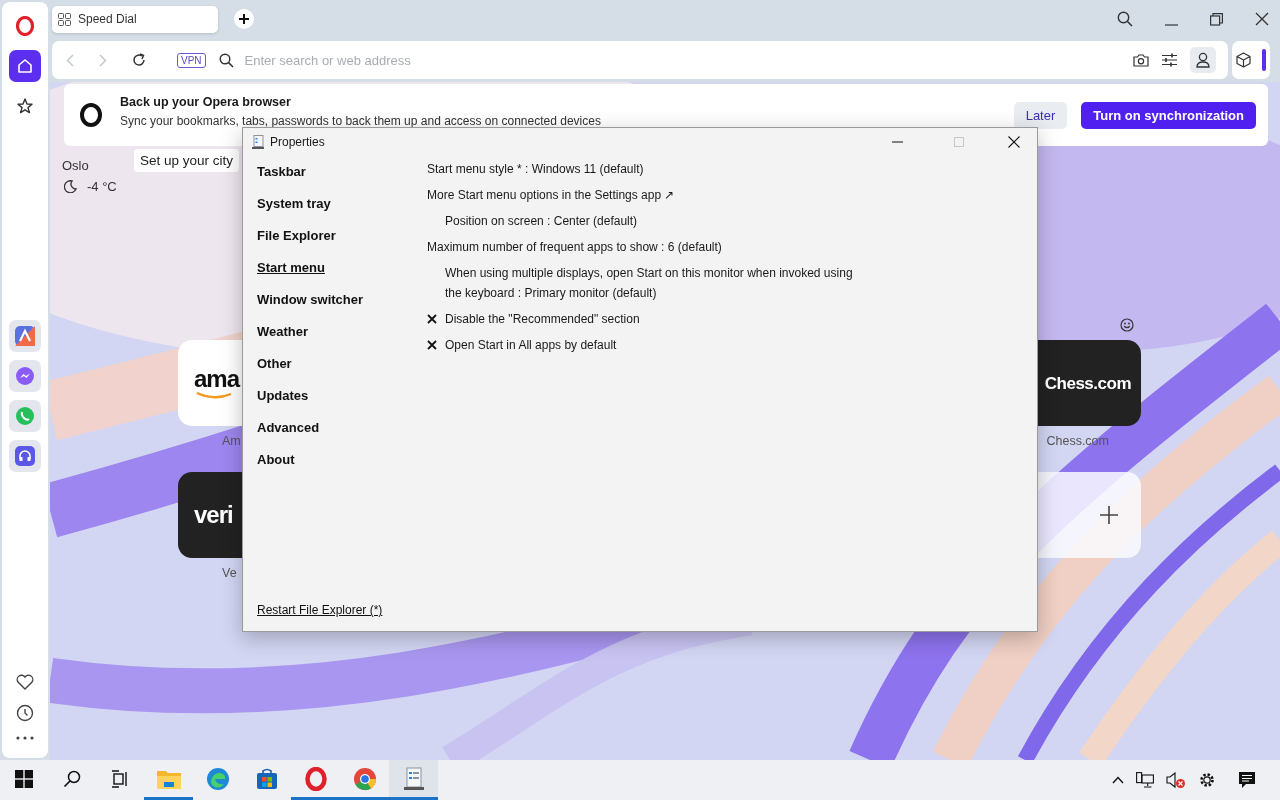 This screenshot has height=800, width=1280. What do you see at coordinates (297, 142) in the screenshot?
I see `window-title: Properties` at bounding box center [297, 142].